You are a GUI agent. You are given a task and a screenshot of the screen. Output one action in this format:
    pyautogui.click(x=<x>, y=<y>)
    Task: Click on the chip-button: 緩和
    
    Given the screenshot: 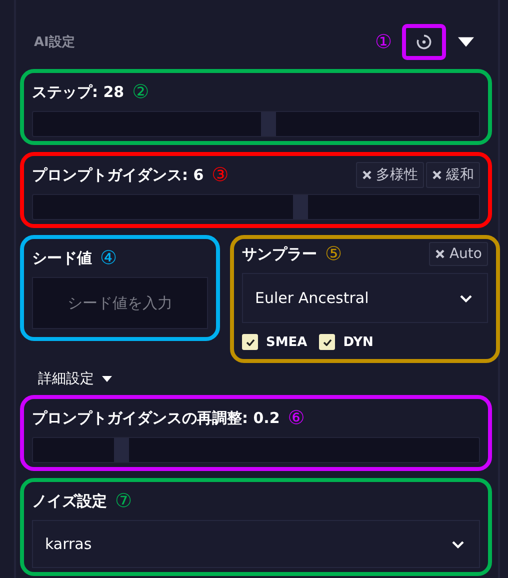 What is the action you would take?
    pyautogui.click(x=453, y=175)
    